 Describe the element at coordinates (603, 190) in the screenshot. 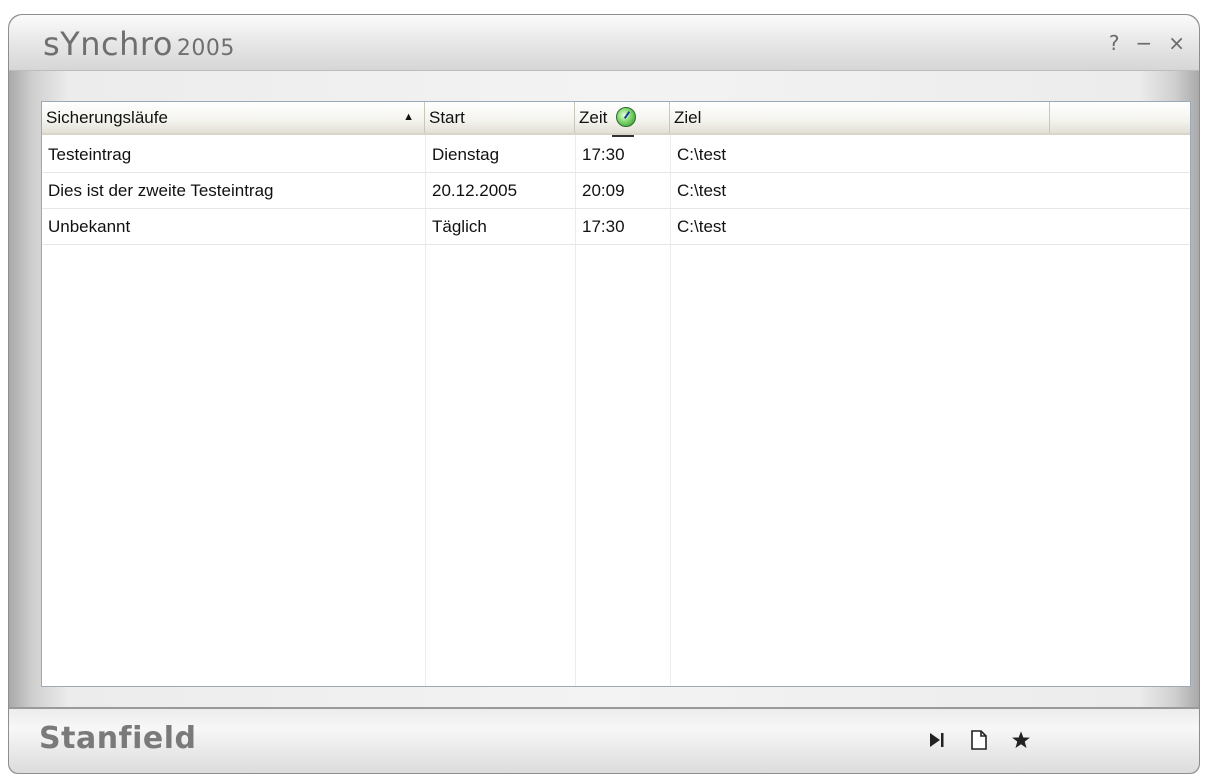

I see `cell-time: 20:09` at that location.